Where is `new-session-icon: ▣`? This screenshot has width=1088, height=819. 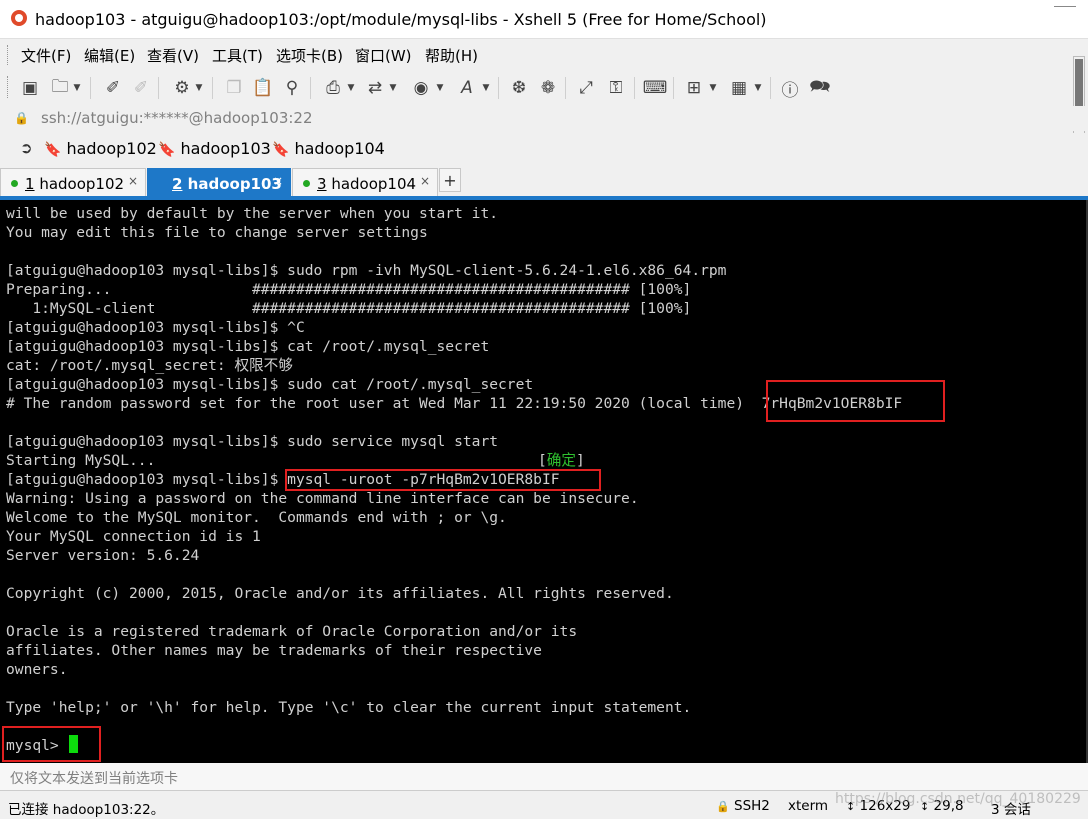
new-session-icon: ▣ is located at coordinates (30, 88).